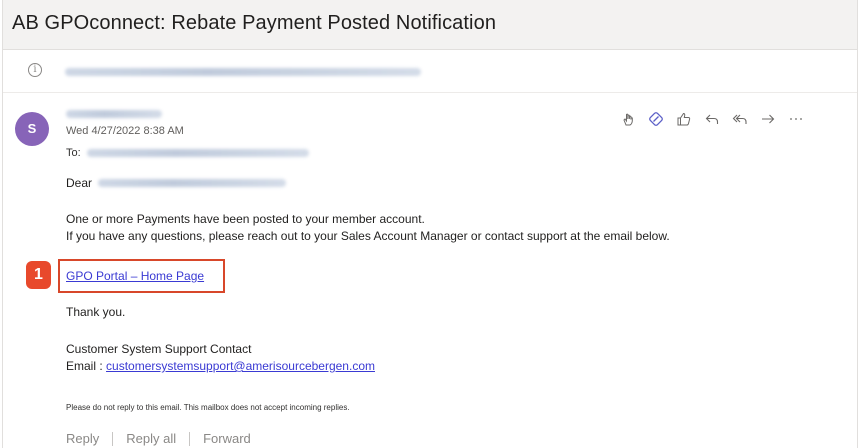 This screenshot has height=448, width=860. What do you see at coordinates (35, 70) in the screenshot?
I see `info-icon: i` at bounding box center [35, 70].